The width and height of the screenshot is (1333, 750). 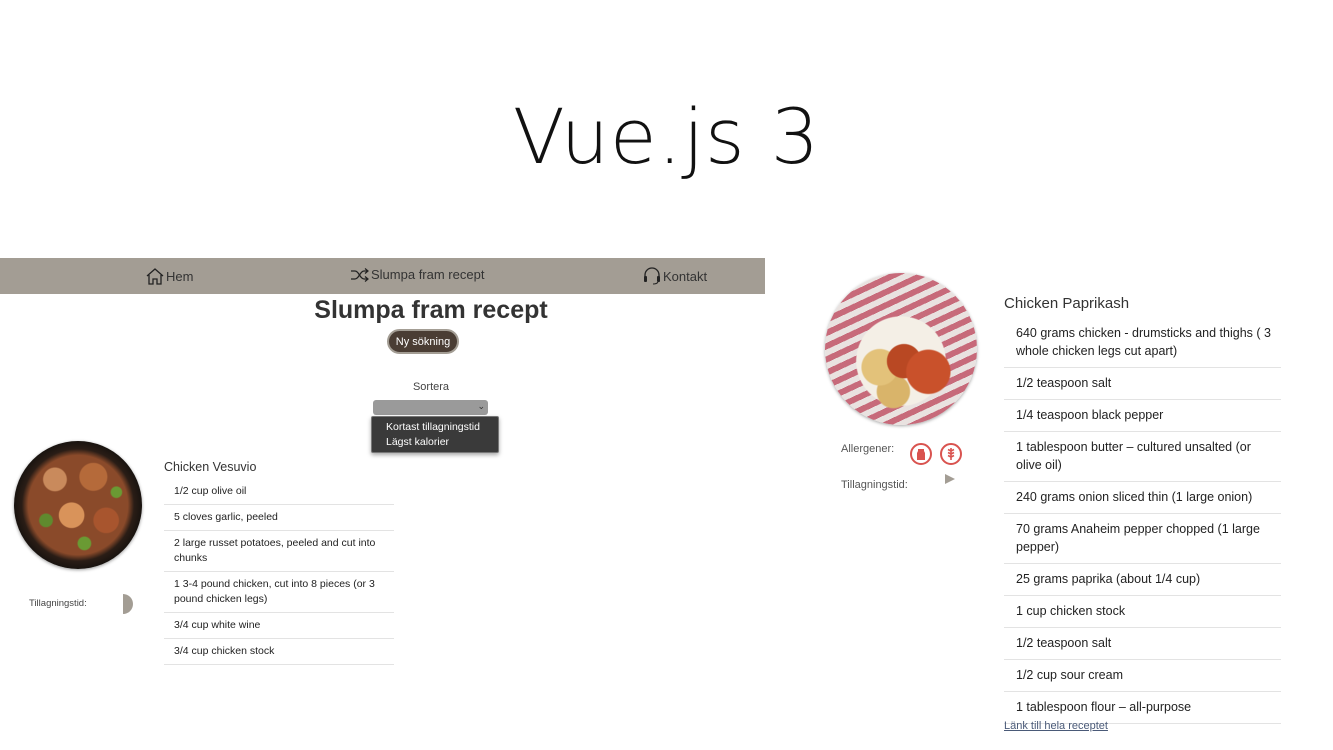 What do you see at coordinates (481, 406) in the screenshot?
I see `chevron-down-icon: ⌄` at bounding box center [481, 406].